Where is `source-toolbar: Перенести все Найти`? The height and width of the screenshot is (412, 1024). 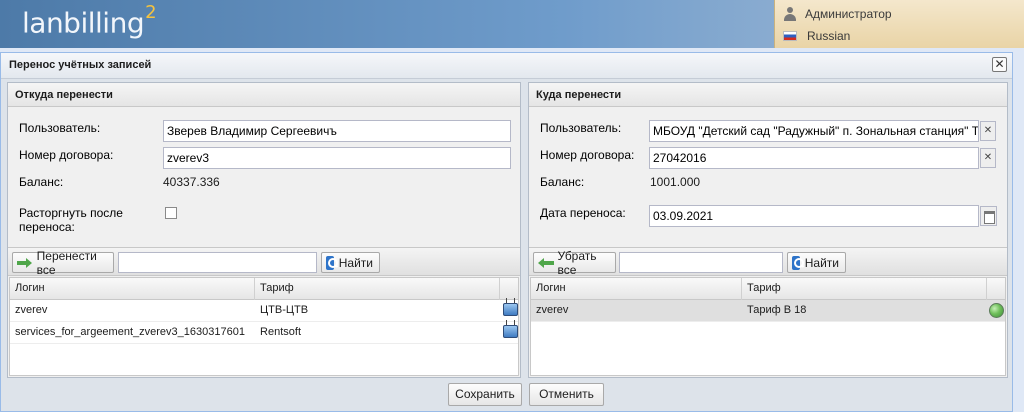 source-toolbar: Перенести все Найти is located at coordinates (264, 262).